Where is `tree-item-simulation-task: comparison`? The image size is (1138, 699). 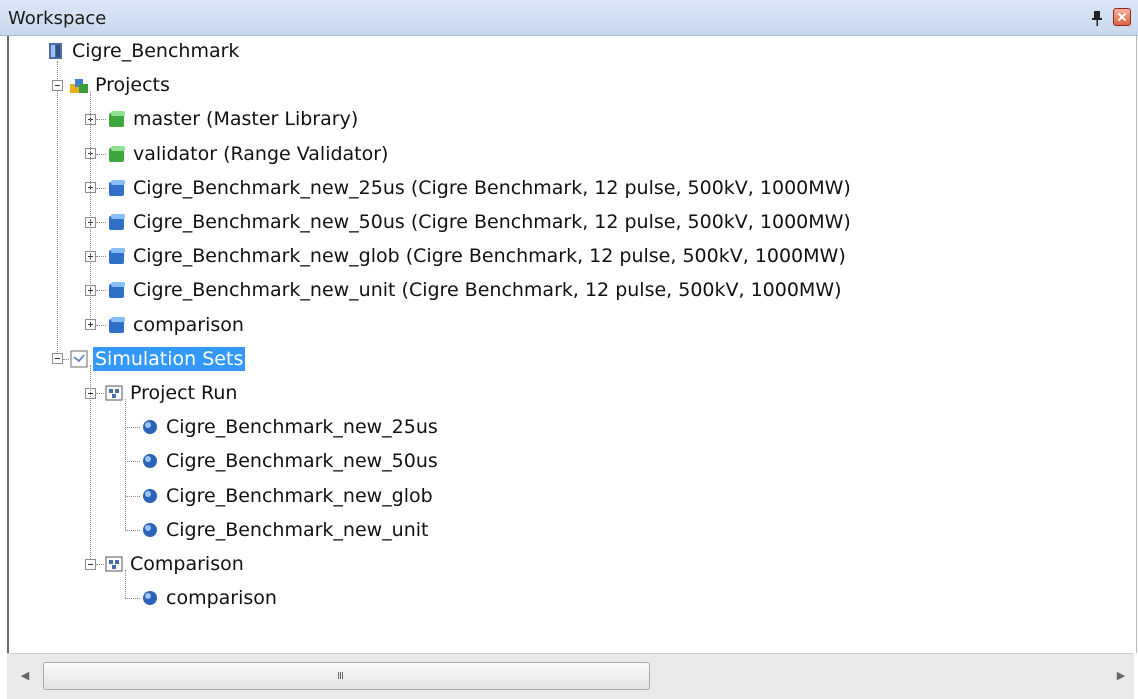 tree-item-simulation-task: comparison is located at coordinates (209, 598).